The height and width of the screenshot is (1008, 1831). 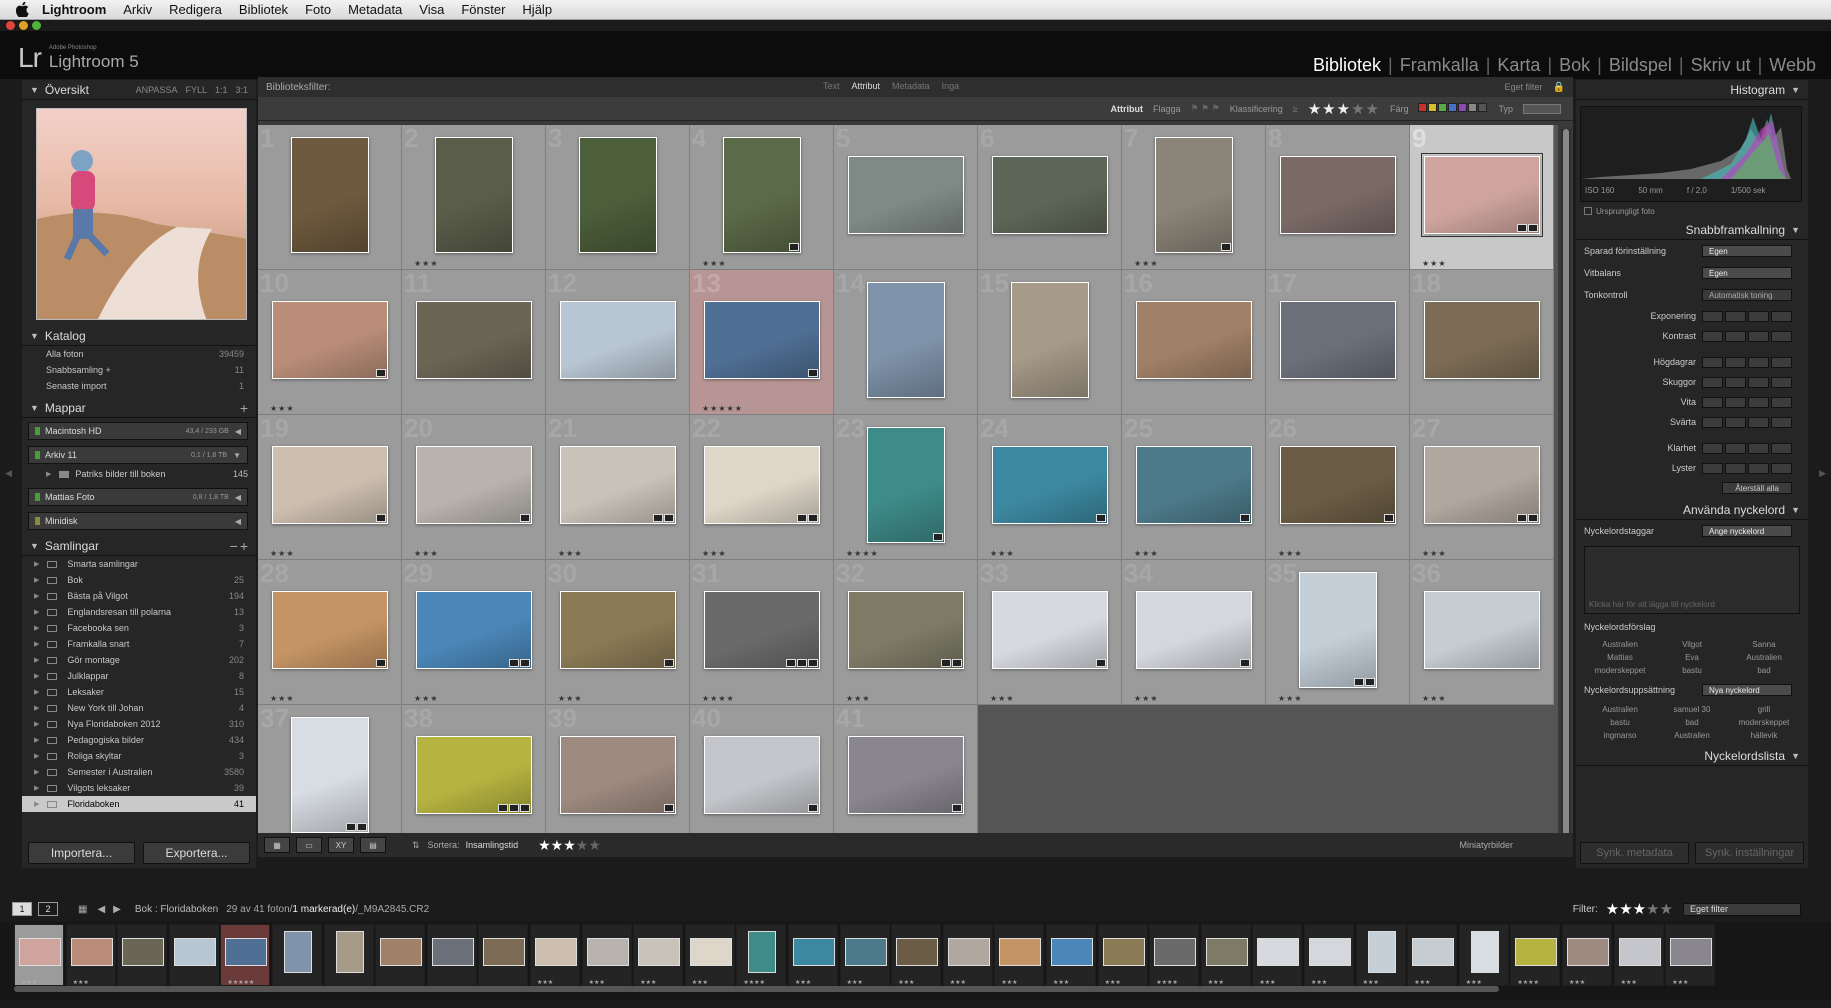 I want to click on toolbar-rating-stars: ★★★★★, so click(x=569, y=845).